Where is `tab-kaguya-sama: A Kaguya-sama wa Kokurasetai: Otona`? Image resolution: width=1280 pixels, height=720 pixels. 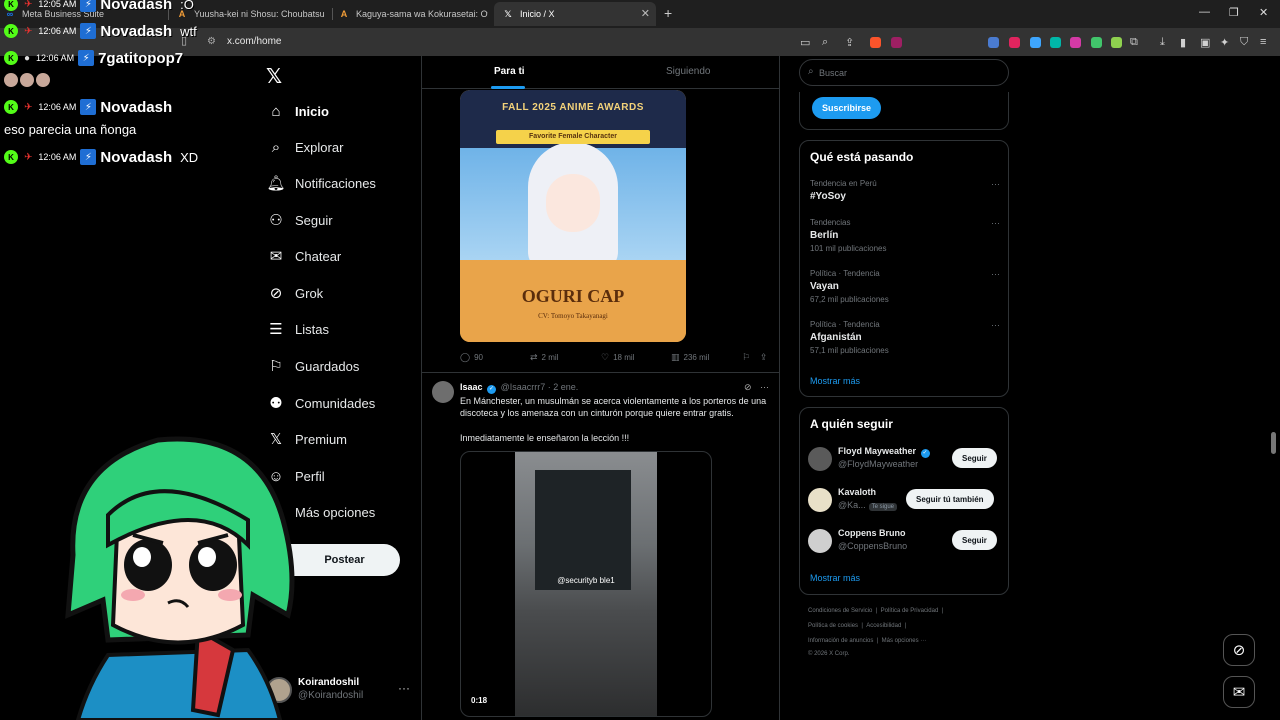
tab-kaguya-sama: A Kaguya-sama wa Kokurasetai: Otona is located at coordinates (413, 14).